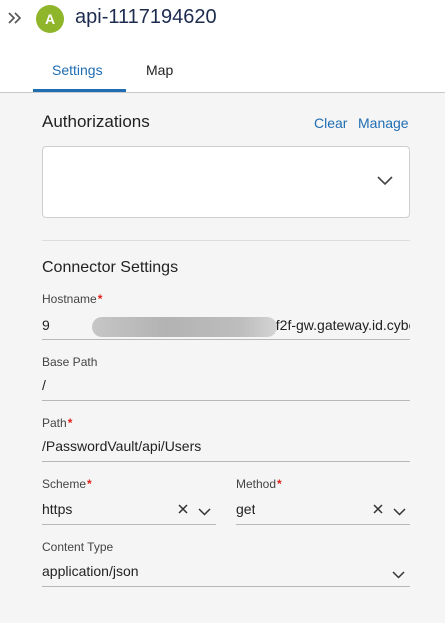  What do you see at coordinates (323, 501) in the screenshot?
I see `method-select: Method* get` at bounding box center [323, 501].